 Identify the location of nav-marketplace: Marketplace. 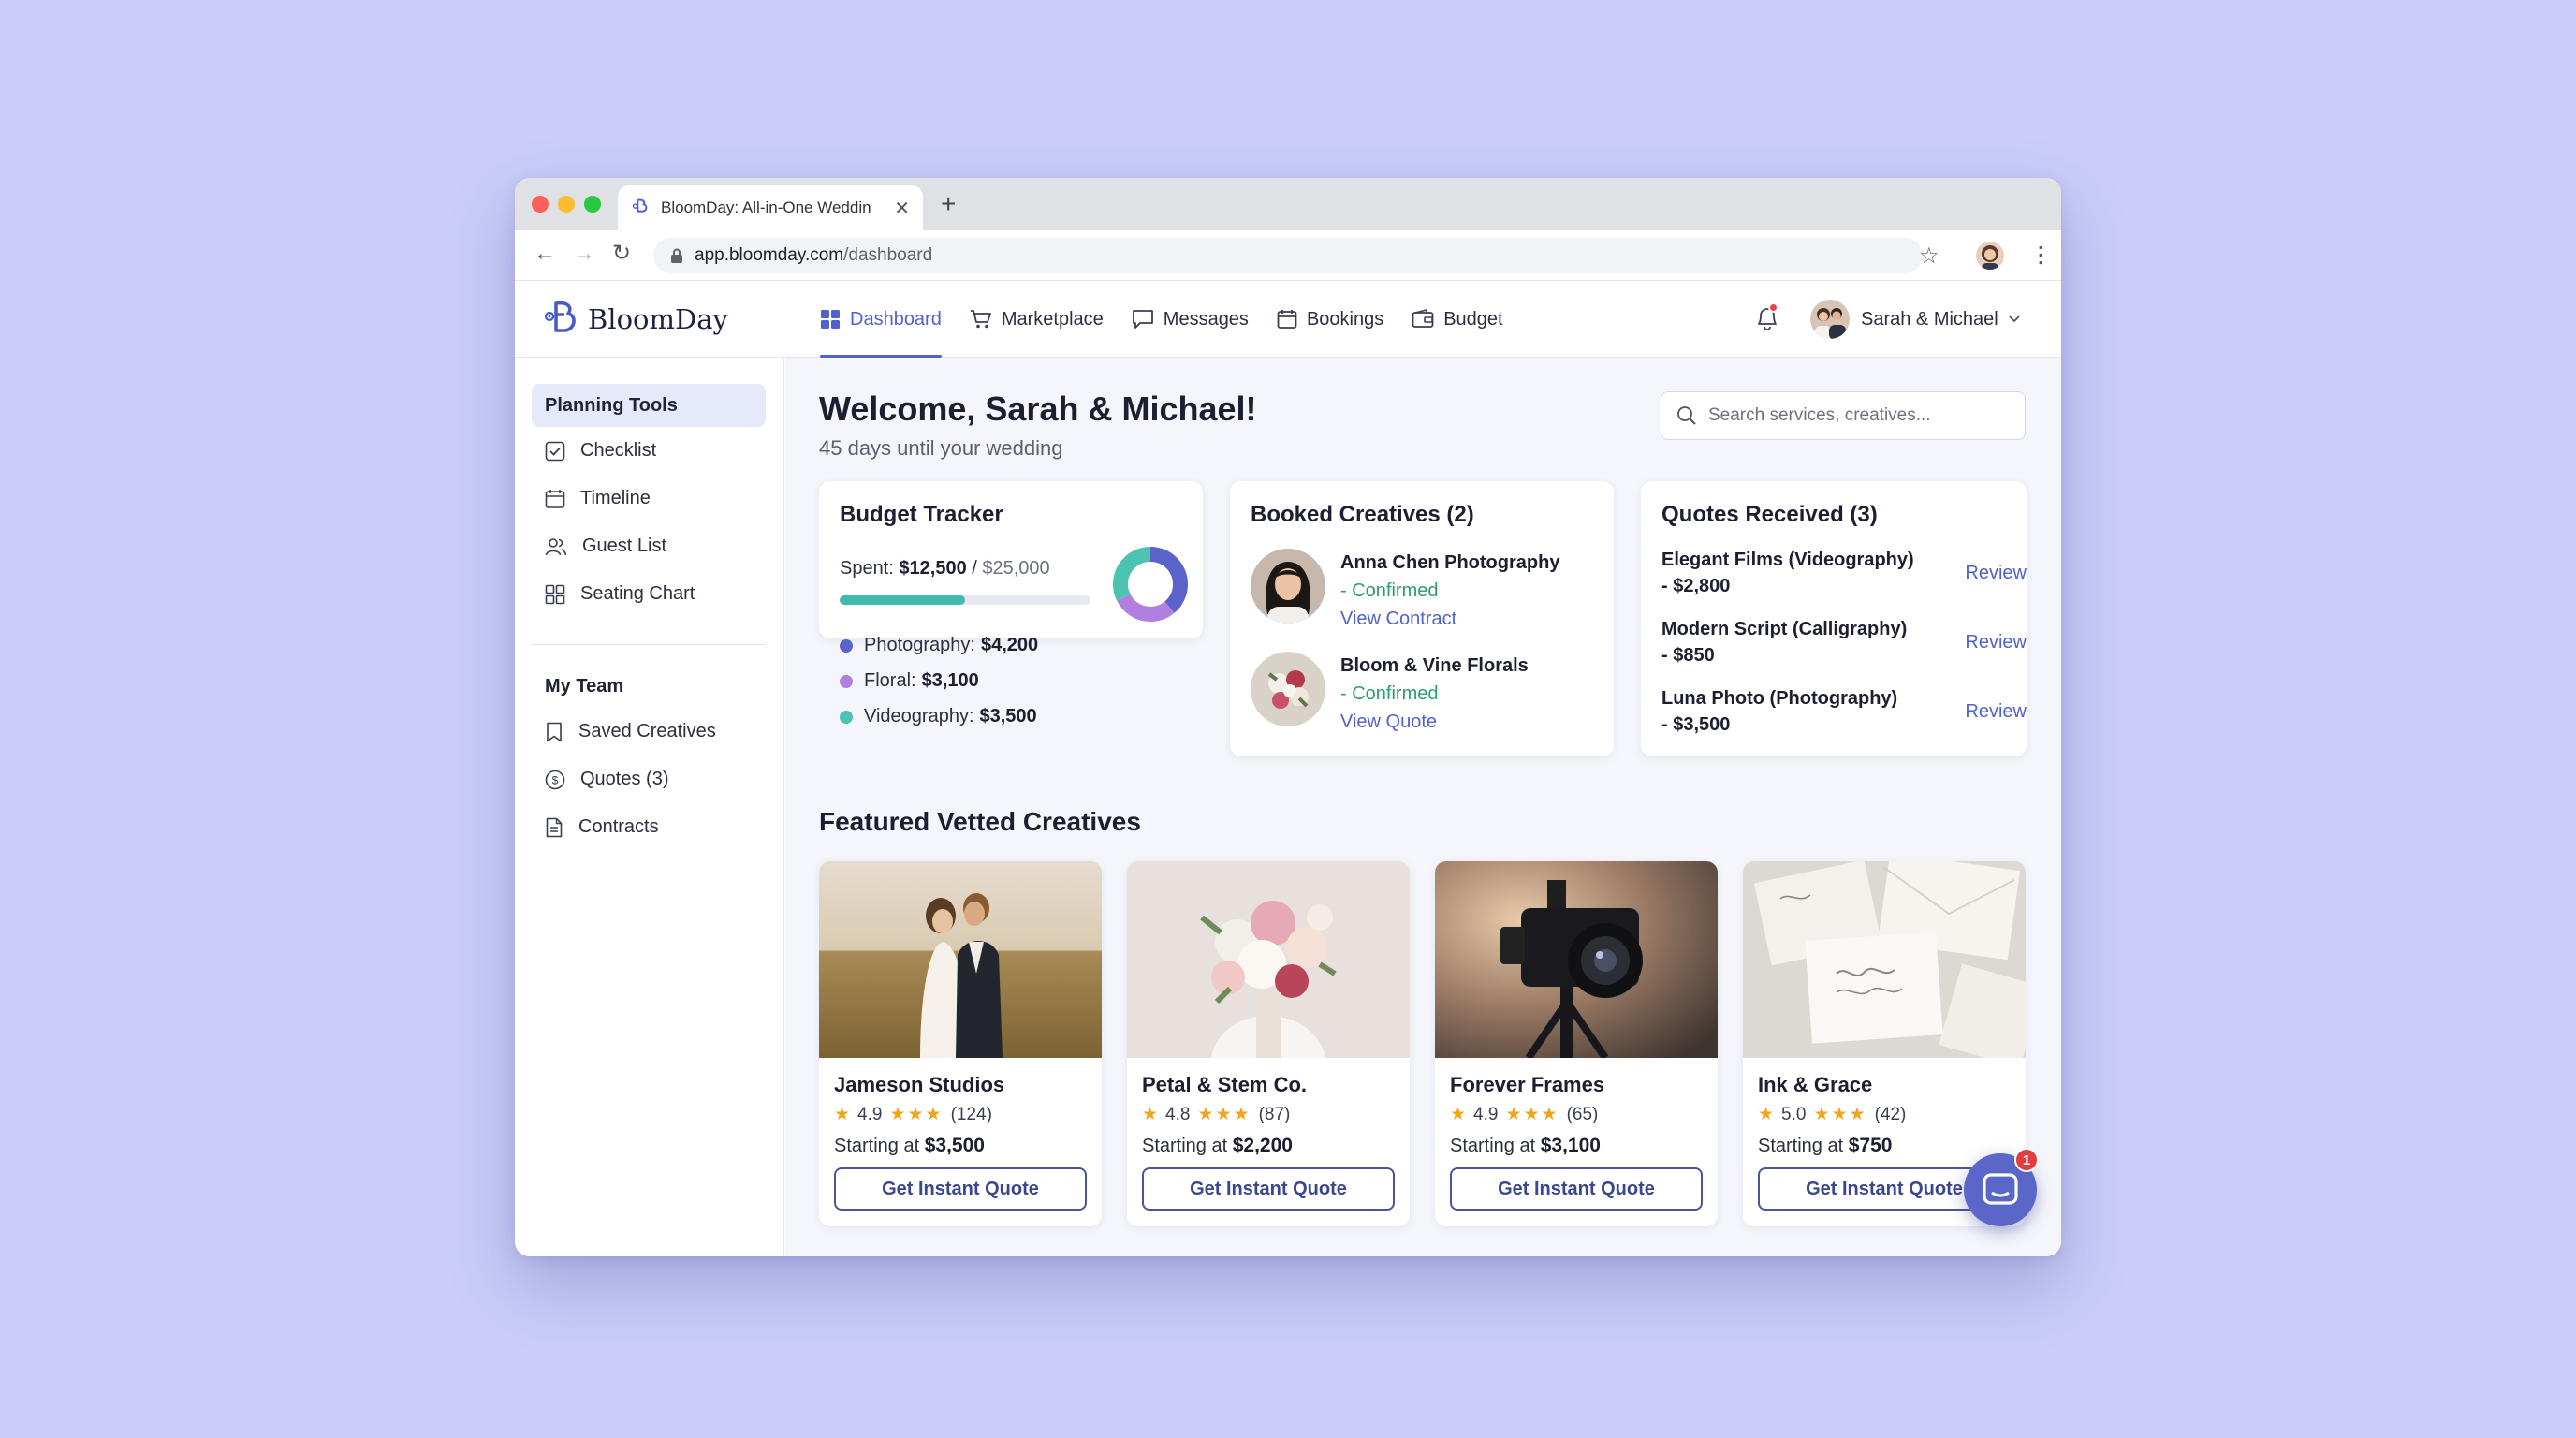
(1037, 319).